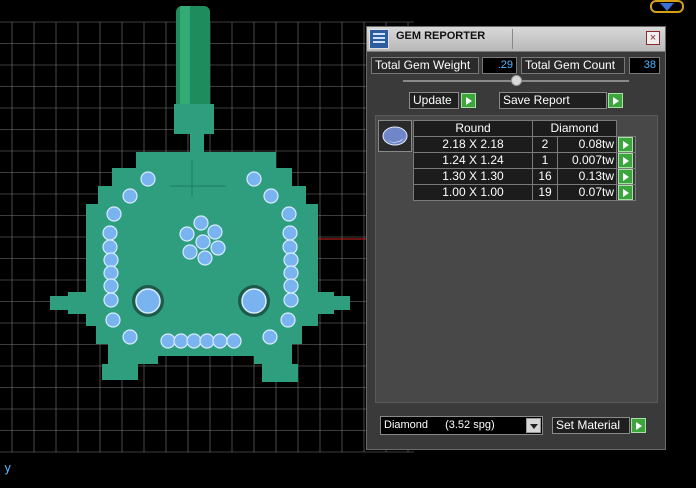  I want to click on gem-weight: 0.13tw, so click(587, 176).